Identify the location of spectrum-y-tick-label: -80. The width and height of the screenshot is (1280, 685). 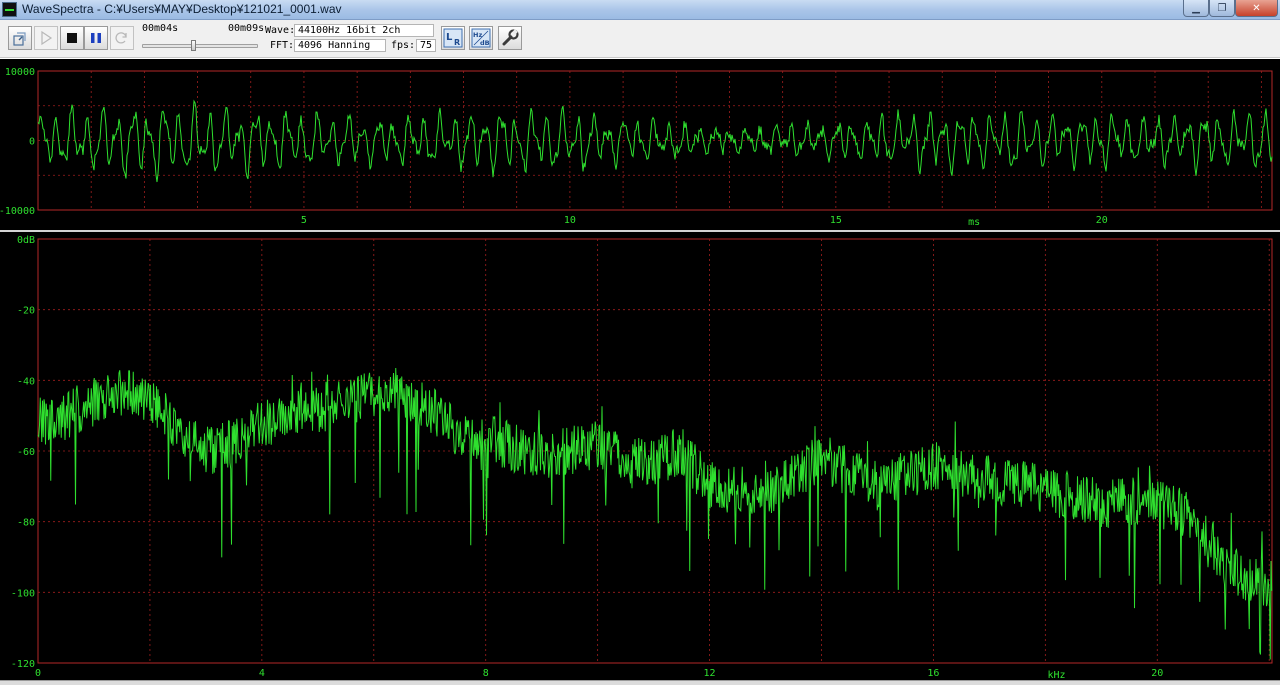
(26, 523).